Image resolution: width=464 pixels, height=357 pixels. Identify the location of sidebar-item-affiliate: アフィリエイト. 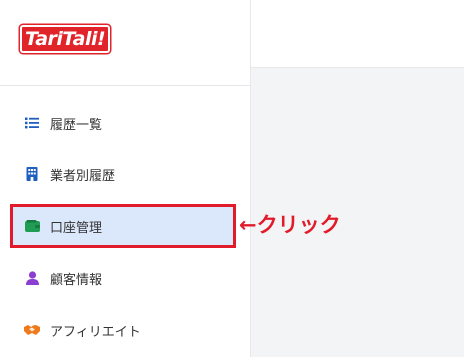
(123, 330).